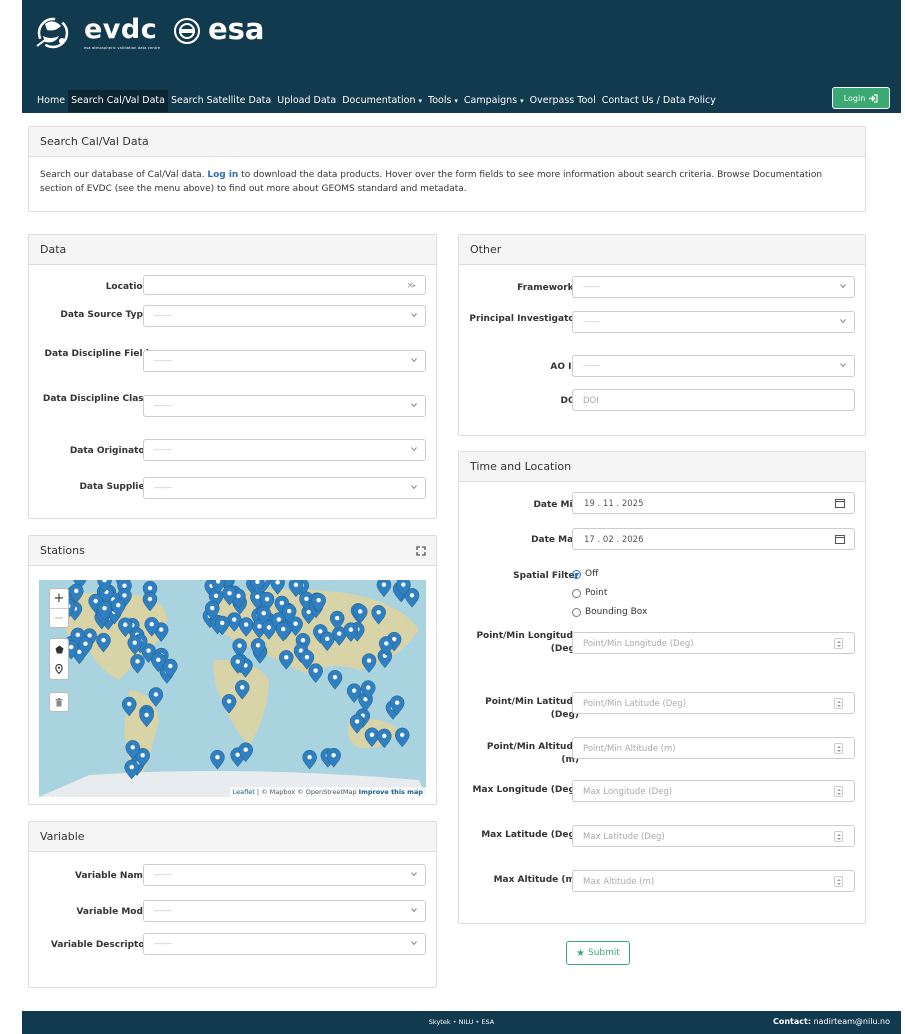  What do you see at coordinates (284, 285) in the screenshot?
I see `location-select: ×` at bounding box center [284, 285].